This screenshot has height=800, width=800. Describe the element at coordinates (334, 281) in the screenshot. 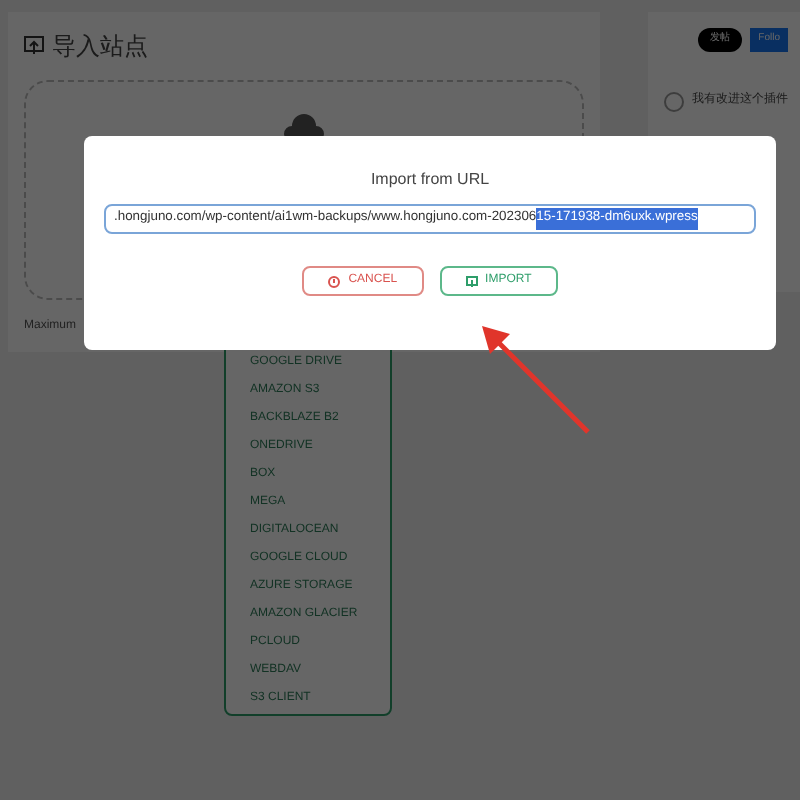

I see `alert-icon` at that location.